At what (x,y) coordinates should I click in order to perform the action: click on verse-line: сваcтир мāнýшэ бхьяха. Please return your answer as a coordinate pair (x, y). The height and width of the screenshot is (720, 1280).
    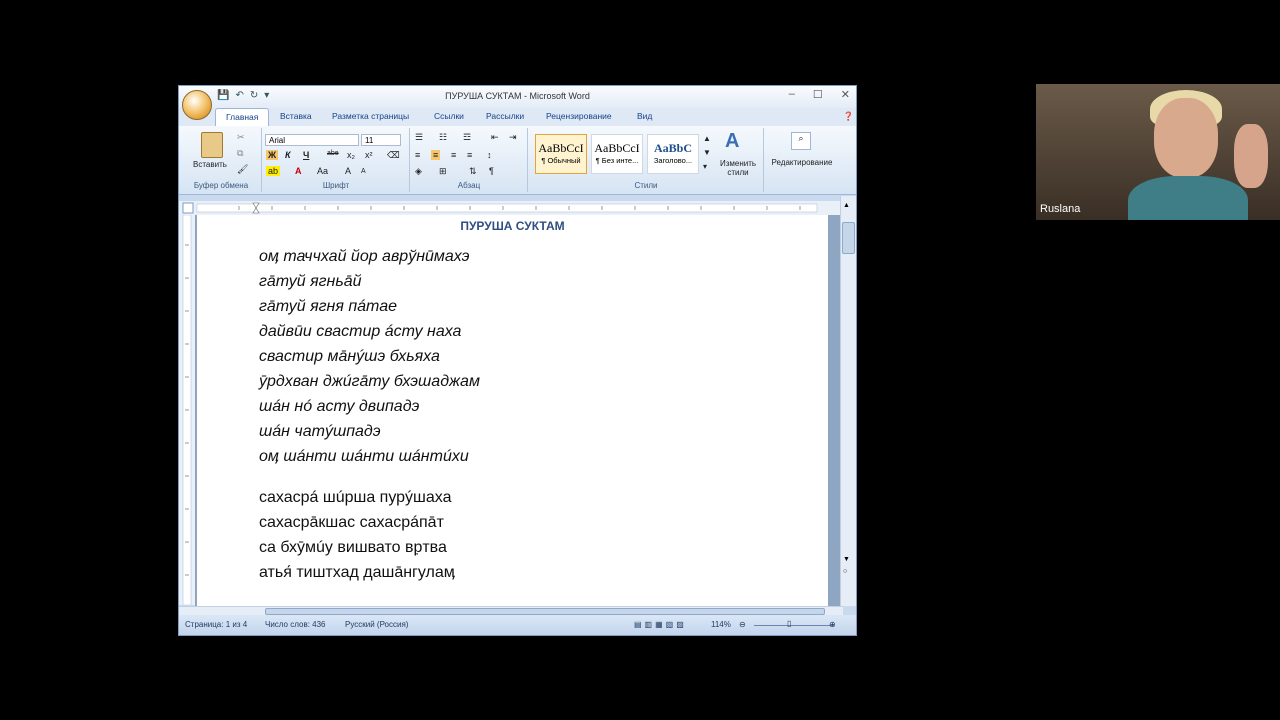
    Looking at the image, I should click on (349, 356).